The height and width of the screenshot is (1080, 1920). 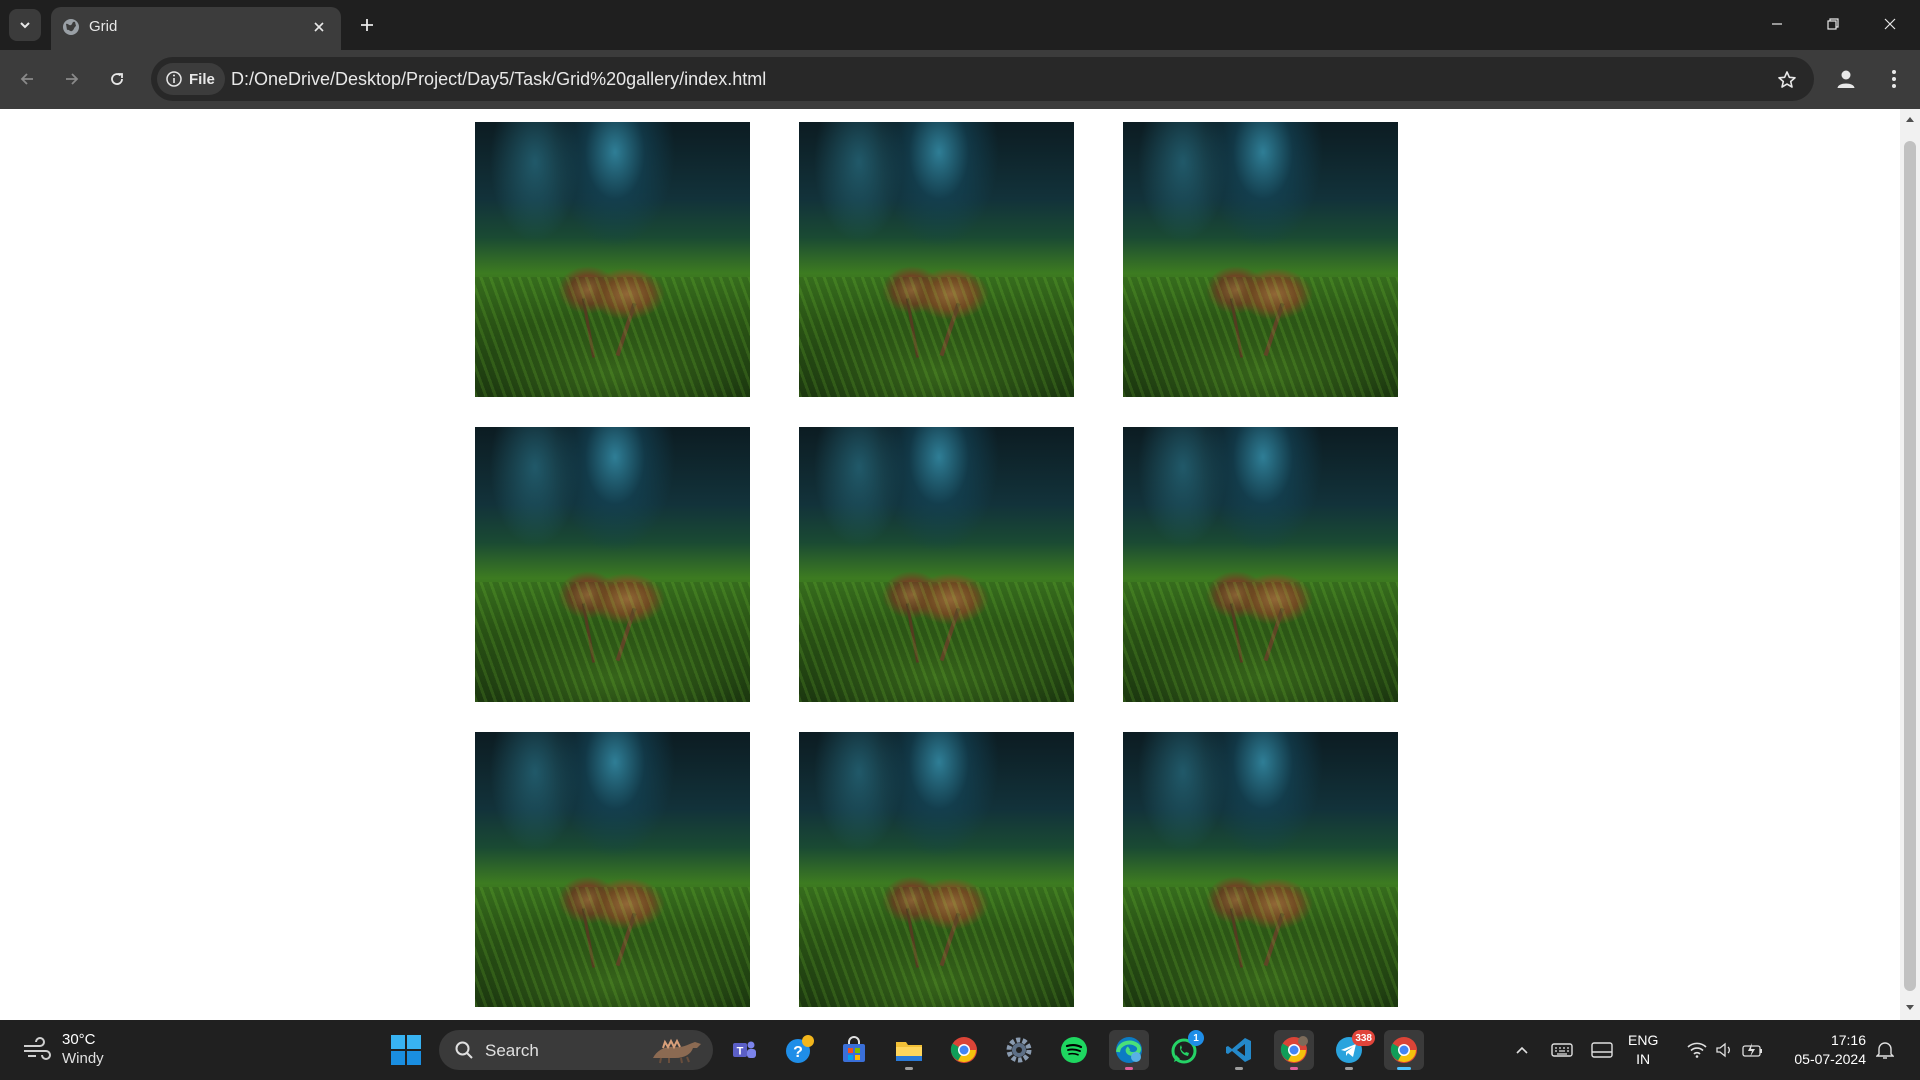 I want to click on taskbar-chrome-active, so click(x=1404, y=1050).